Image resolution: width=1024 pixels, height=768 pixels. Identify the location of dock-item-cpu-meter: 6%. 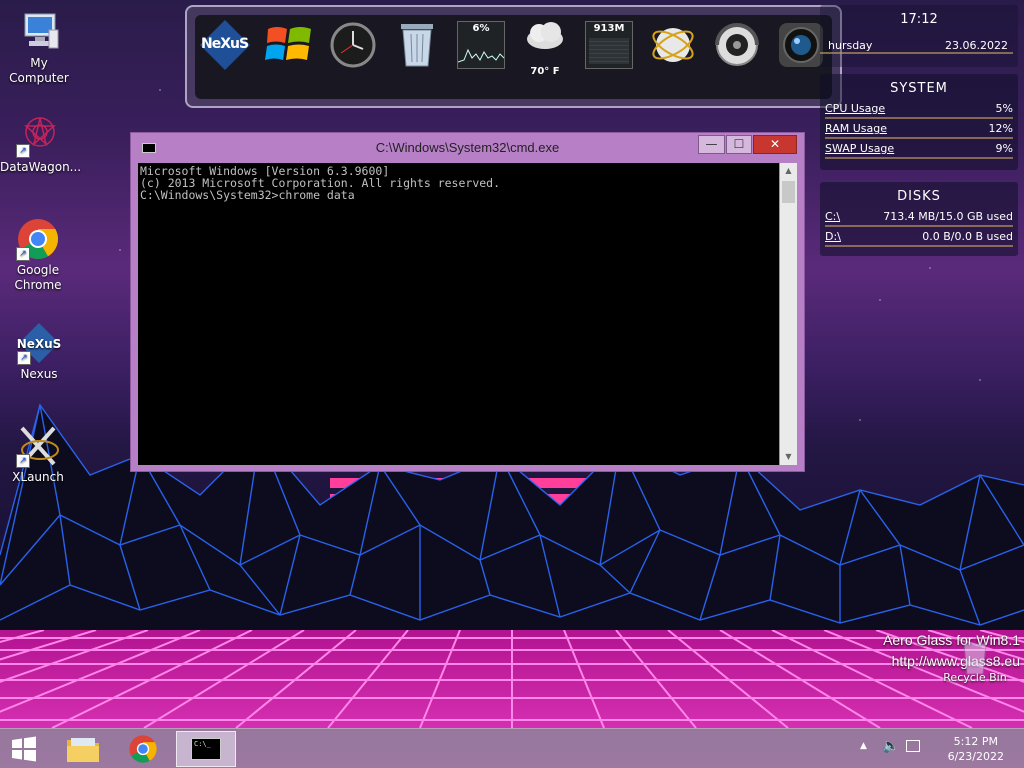
(481, 45).